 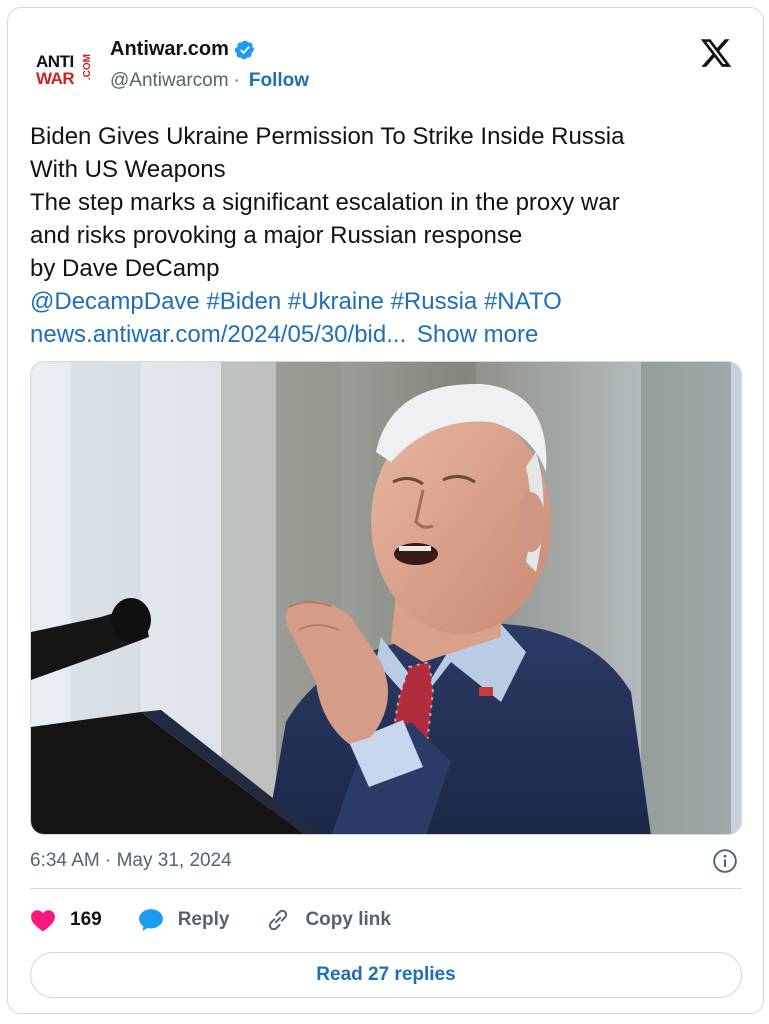 I want to click on avatar: ANTI WAR .COM, so click(x=65, y=66).